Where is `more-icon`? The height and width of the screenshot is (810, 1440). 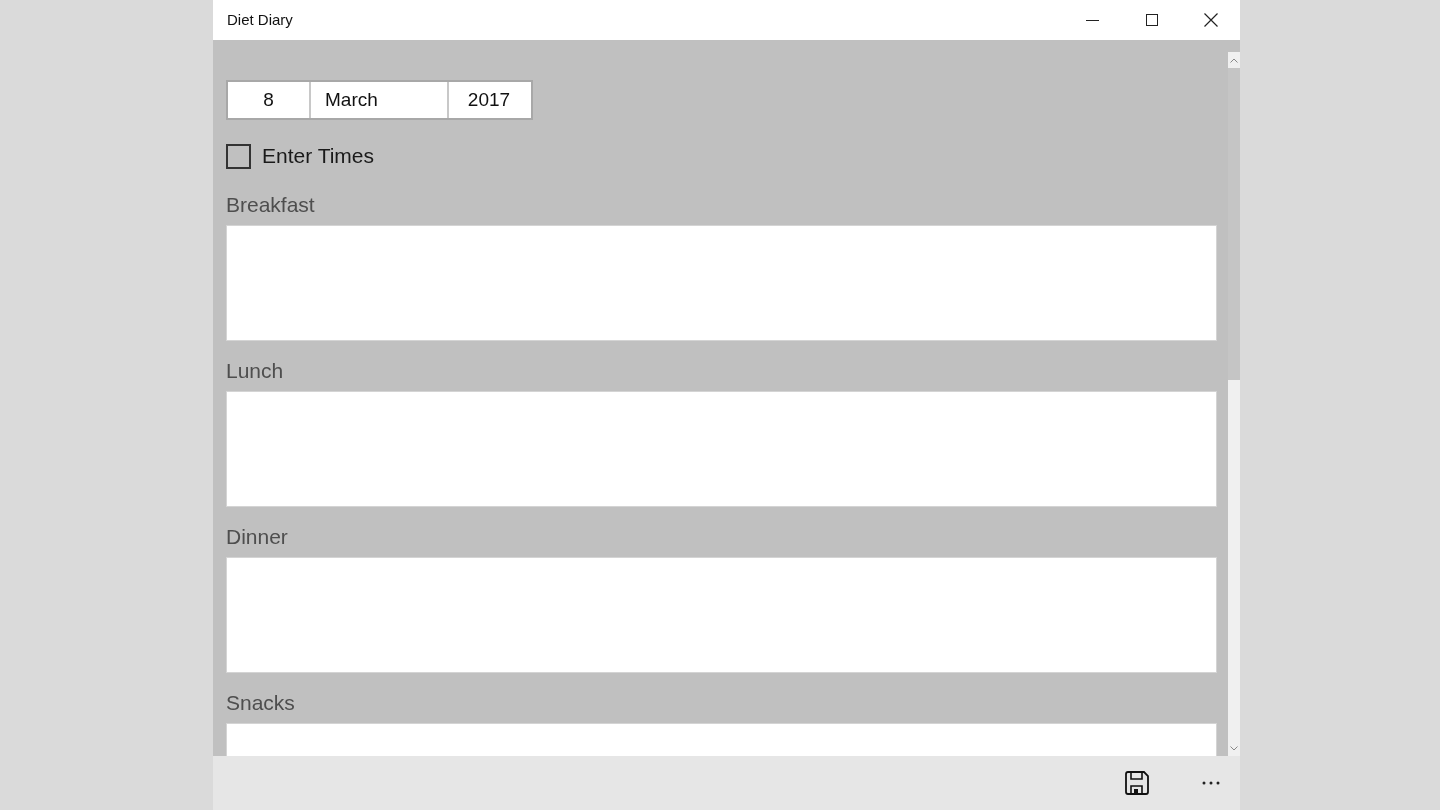
more-icon is located at coordinates (1211, 783).